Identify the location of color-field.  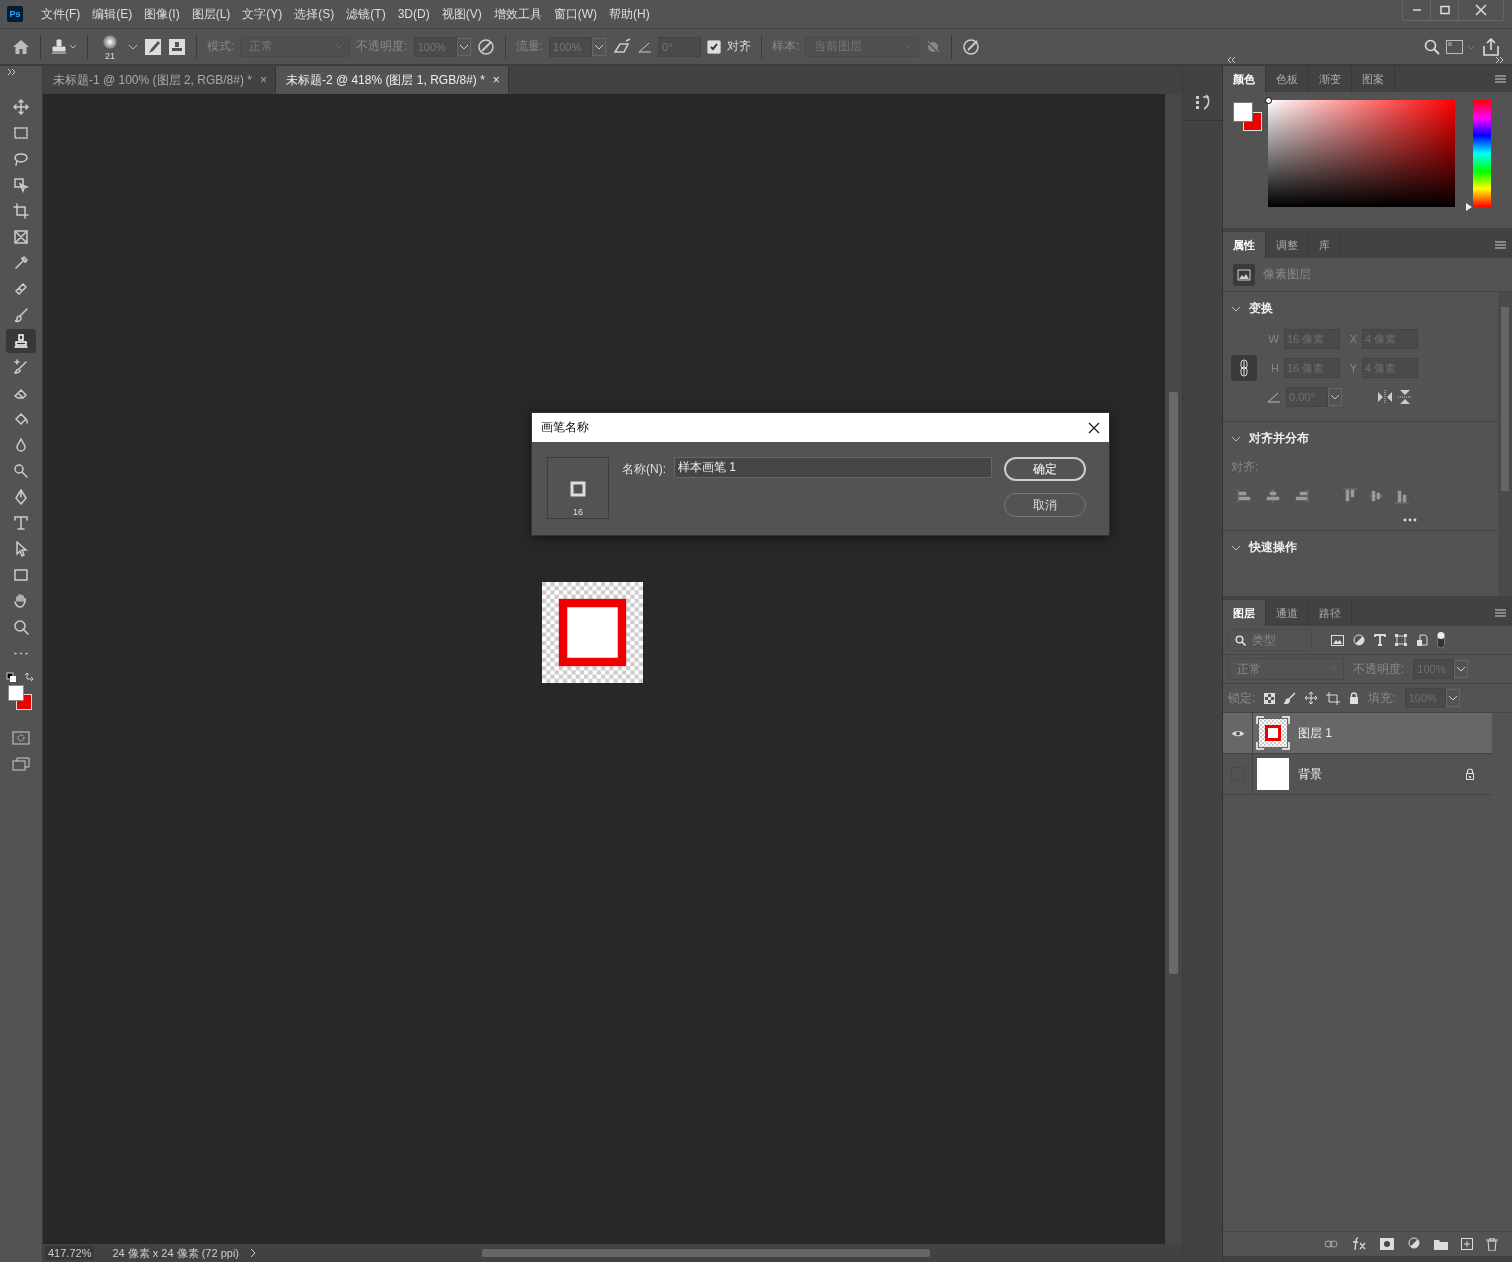
(1361, 153).